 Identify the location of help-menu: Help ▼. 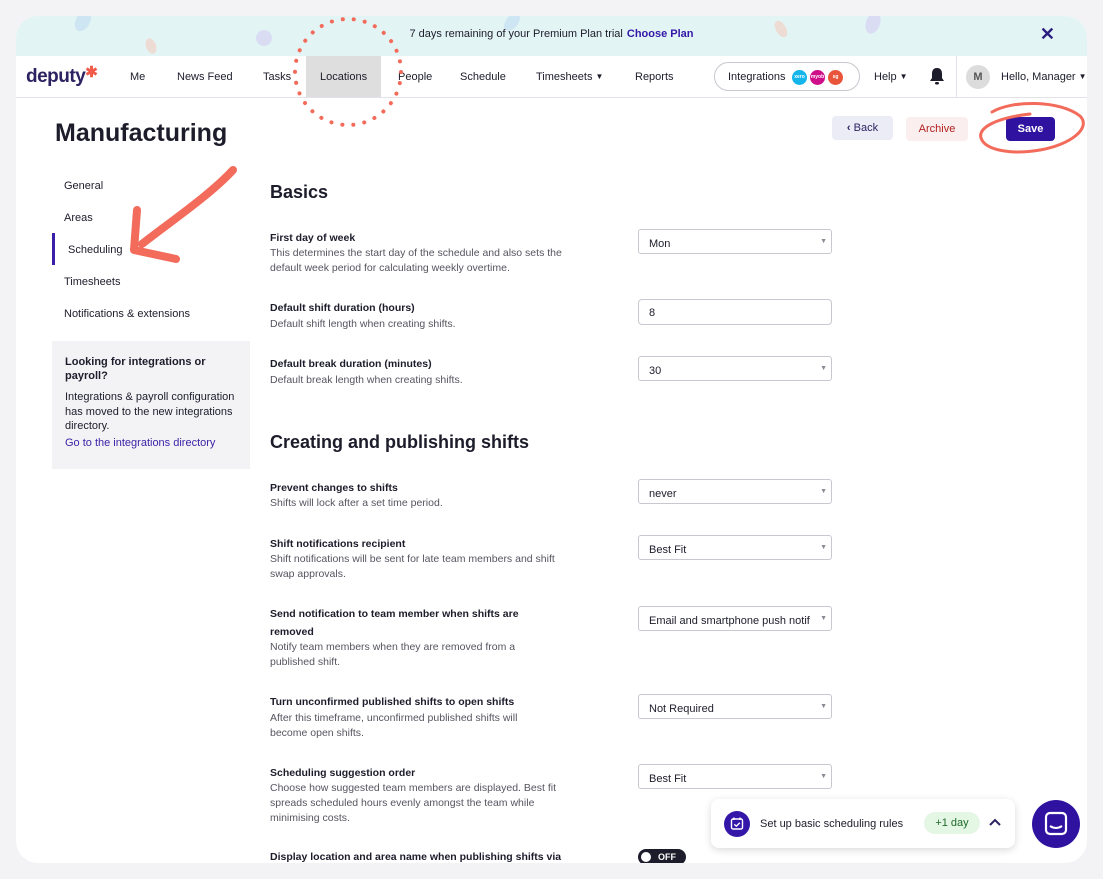
(891, 77).